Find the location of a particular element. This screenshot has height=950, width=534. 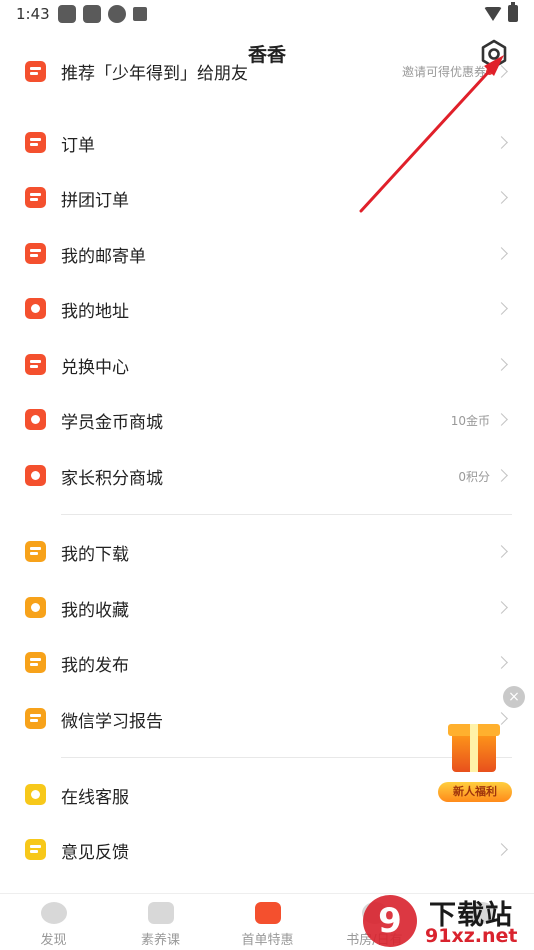

menu-item-label: 订单 is located at coordinates (78, 146).